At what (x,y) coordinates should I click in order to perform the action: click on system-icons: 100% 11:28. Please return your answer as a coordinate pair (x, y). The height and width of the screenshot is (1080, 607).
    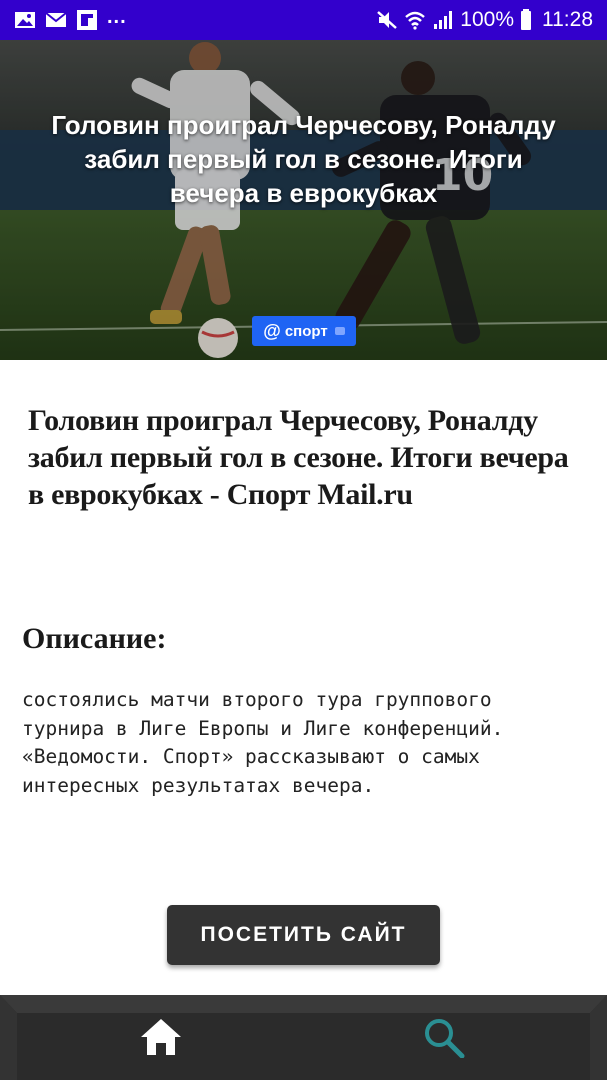
    Looking at the image, I should click on (484, 20).